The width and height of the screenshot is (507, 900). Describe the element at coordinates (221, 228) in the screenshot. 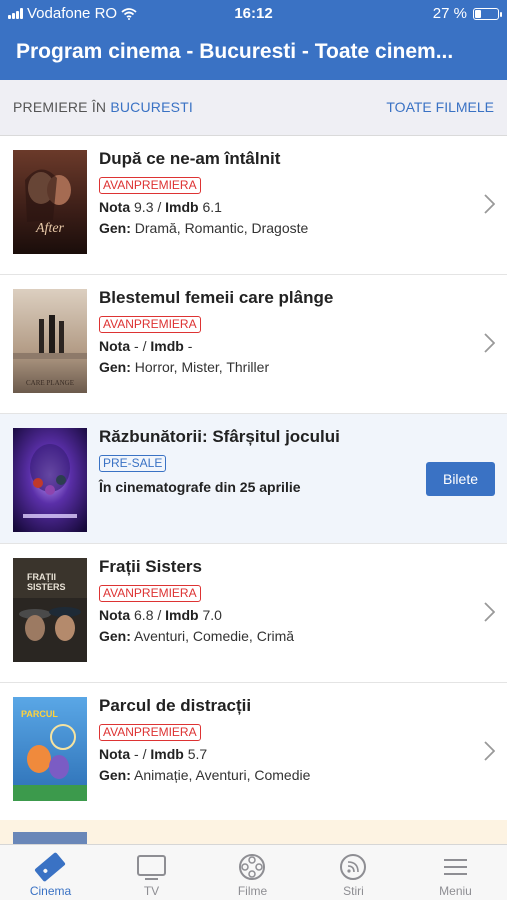

I see `genre-value: Dramă, Romantic, Dragoste` at that location.